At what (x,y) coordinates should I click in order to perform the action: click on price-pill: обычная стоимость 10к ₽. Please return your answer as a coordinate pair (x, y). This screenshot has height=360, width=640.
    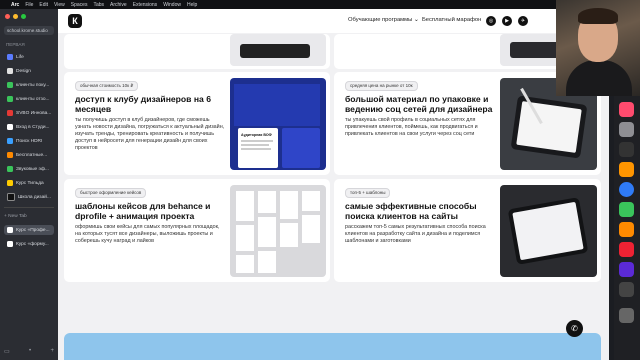
    Looking at the image, I should click on (107, 86).